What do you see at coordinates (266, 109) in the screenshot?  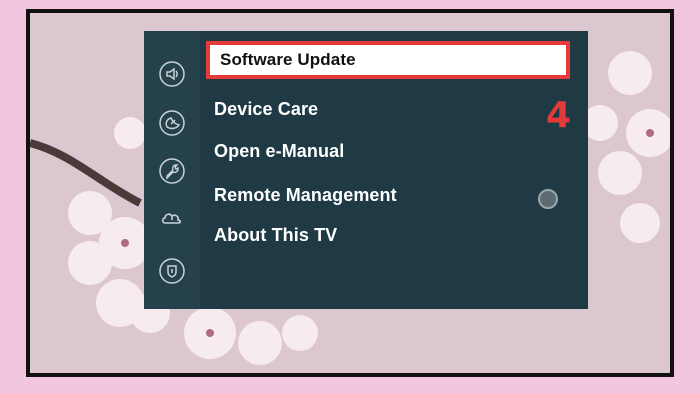 I see `menu-item-device-care: Device Care` at bounding box center [266, 109].